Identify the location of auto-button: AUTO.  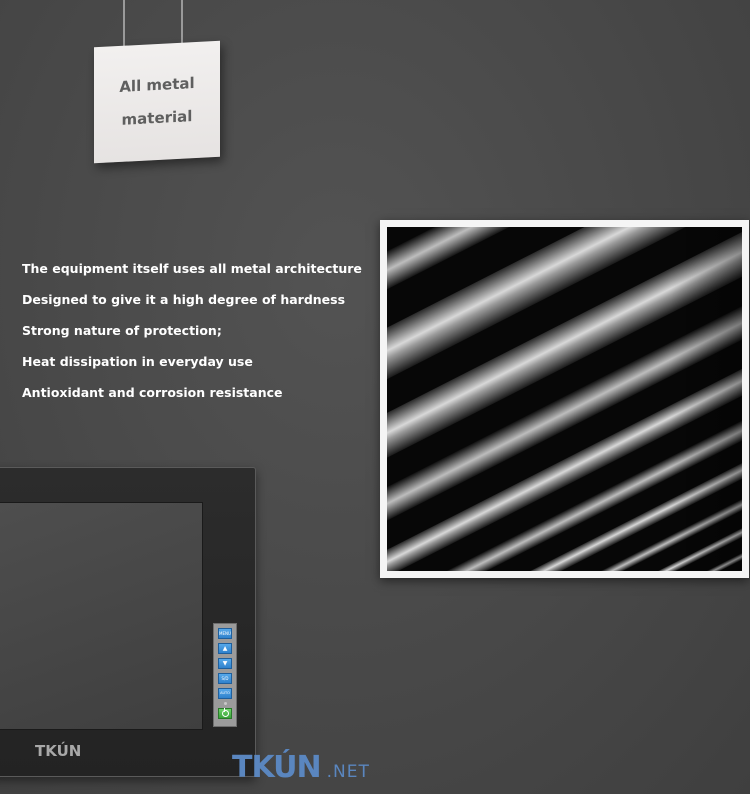
(225, 693).